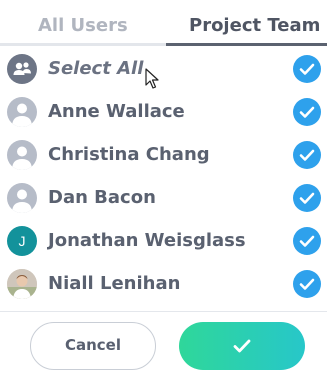 Image resolution: width=327 pixels, height=379 pixels. Describe the element at coordinates (96, 68) in the screenshot. I see `select-all-label: Select All` at that location.